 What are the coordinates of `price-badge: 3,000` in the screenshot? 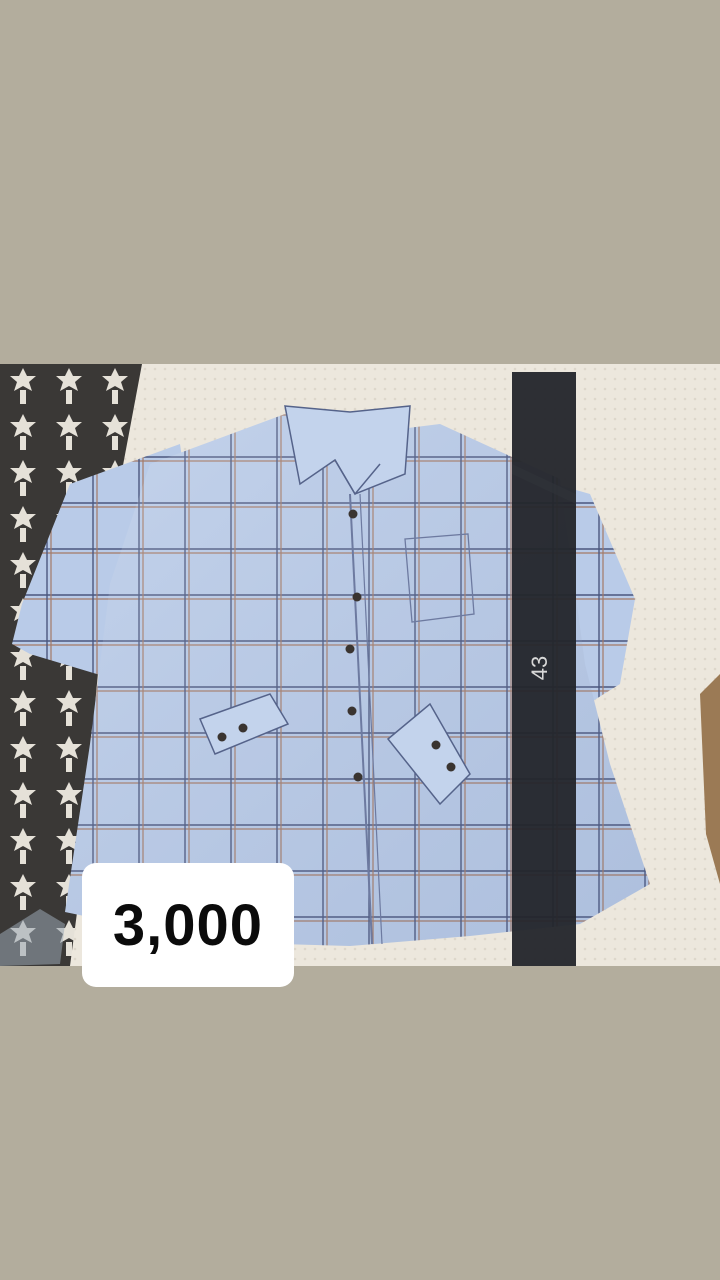 It's located at (188, 925).